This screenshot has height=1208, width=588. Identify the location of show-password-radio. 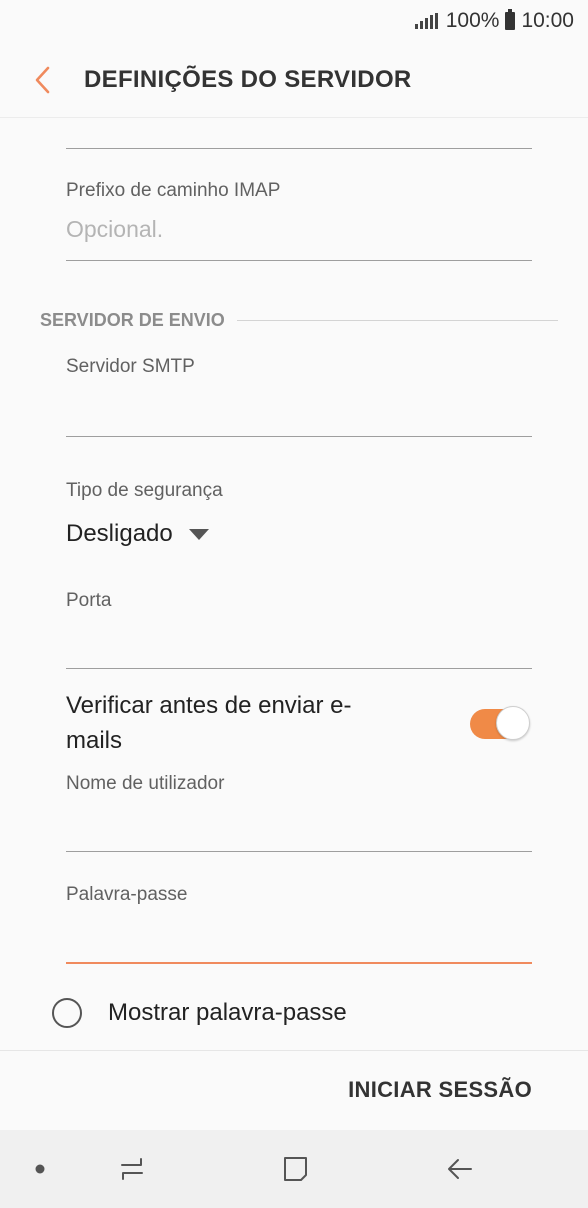
(67, 1013).